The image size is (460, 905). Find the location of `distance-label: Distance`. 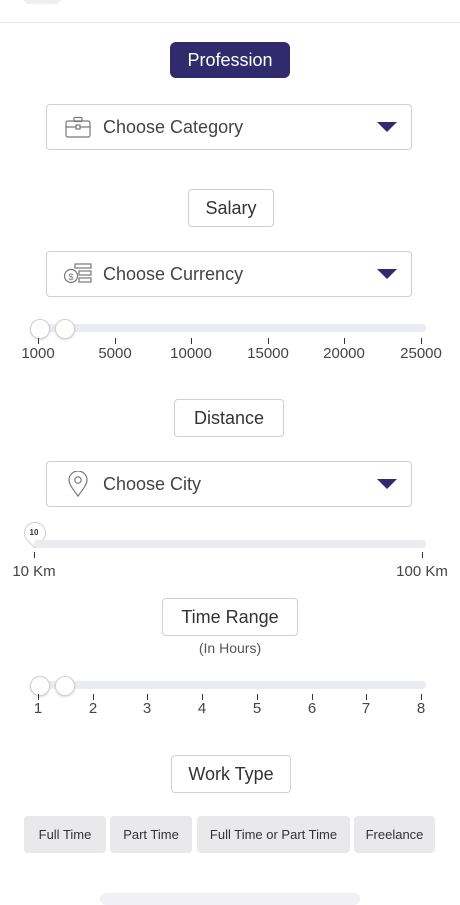

distance-label: Distance is located at coordinates (229, 418).